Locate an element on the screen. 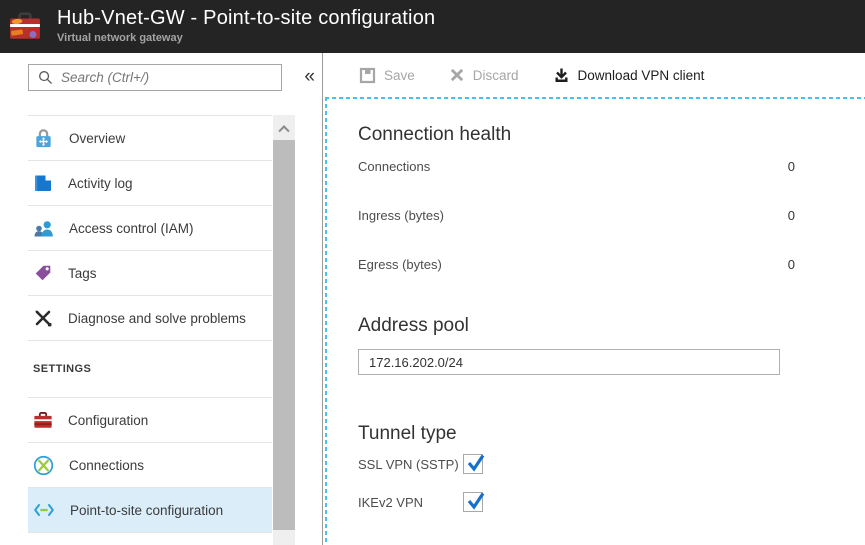 This screenshot has width=865, height=545. ikev2-option-row: IKEv2 VPN is located at coordinates (611, 502).